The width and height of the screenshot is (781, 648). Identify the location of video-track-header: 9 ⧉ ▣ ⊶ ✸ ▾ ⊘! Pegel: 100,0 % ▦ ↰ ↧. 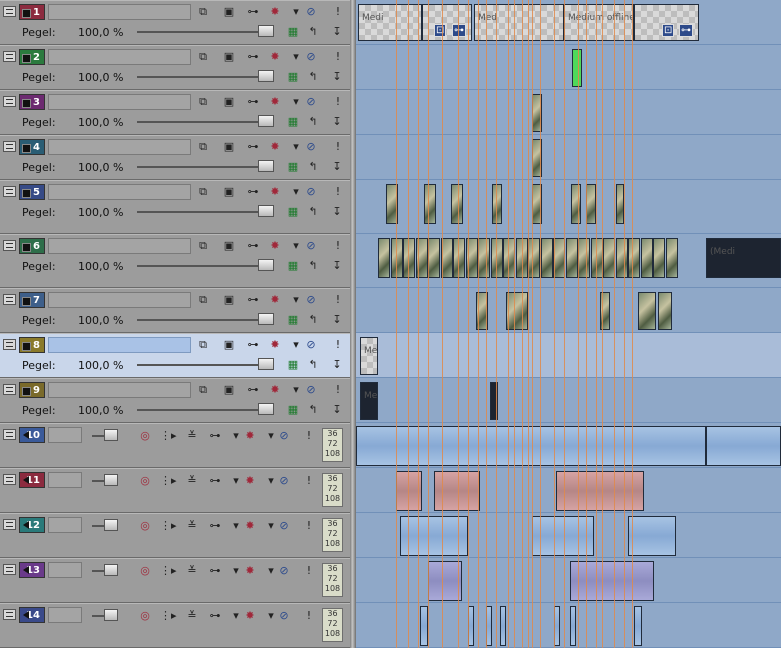
(175, 400).